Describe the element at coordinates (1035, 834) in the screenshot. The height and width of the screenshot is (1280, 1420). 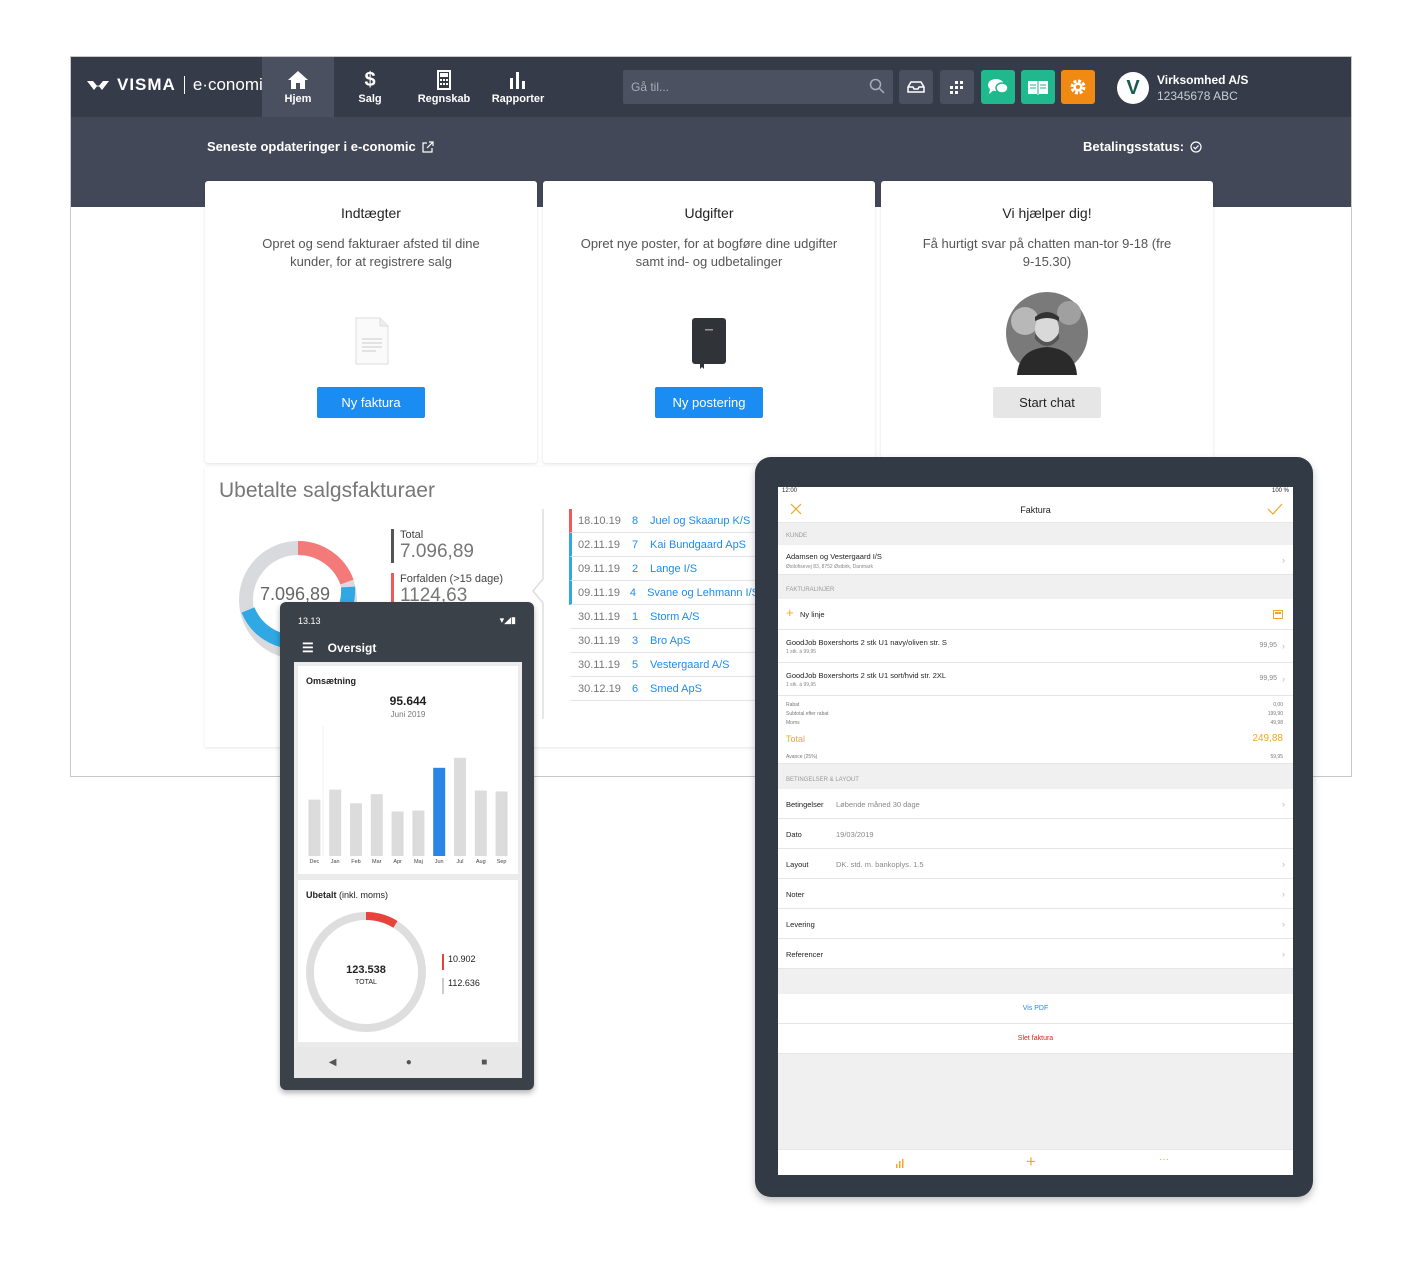
I see `terms-row: Dato 19/03/2019` at that location.